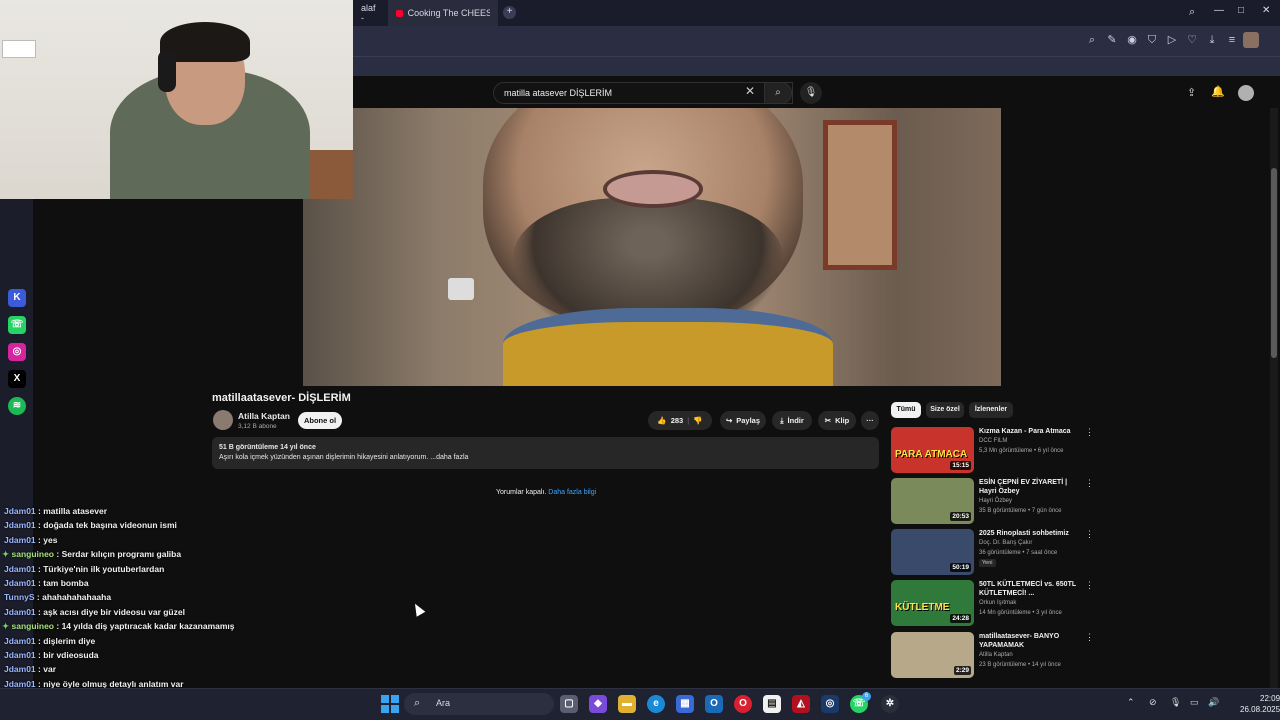 This screenshot has height=720, width=1280. What do you see at coordinates (714, 704) in the screenshot?
I see `outlook-icon: O` at bounding box center [714, 704].